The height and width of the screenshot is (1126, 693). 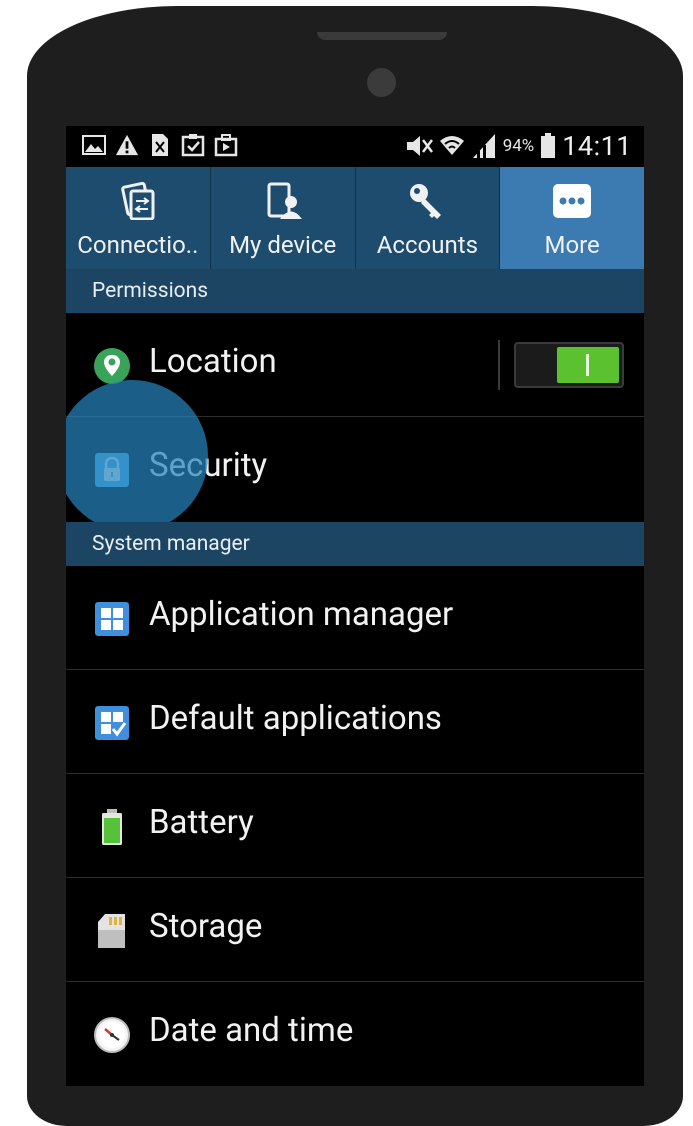 What do you see at coordinates (355, 930) in the screenshot?
I see `settings-row-storage: Storage` at bounding box center [355, 930].